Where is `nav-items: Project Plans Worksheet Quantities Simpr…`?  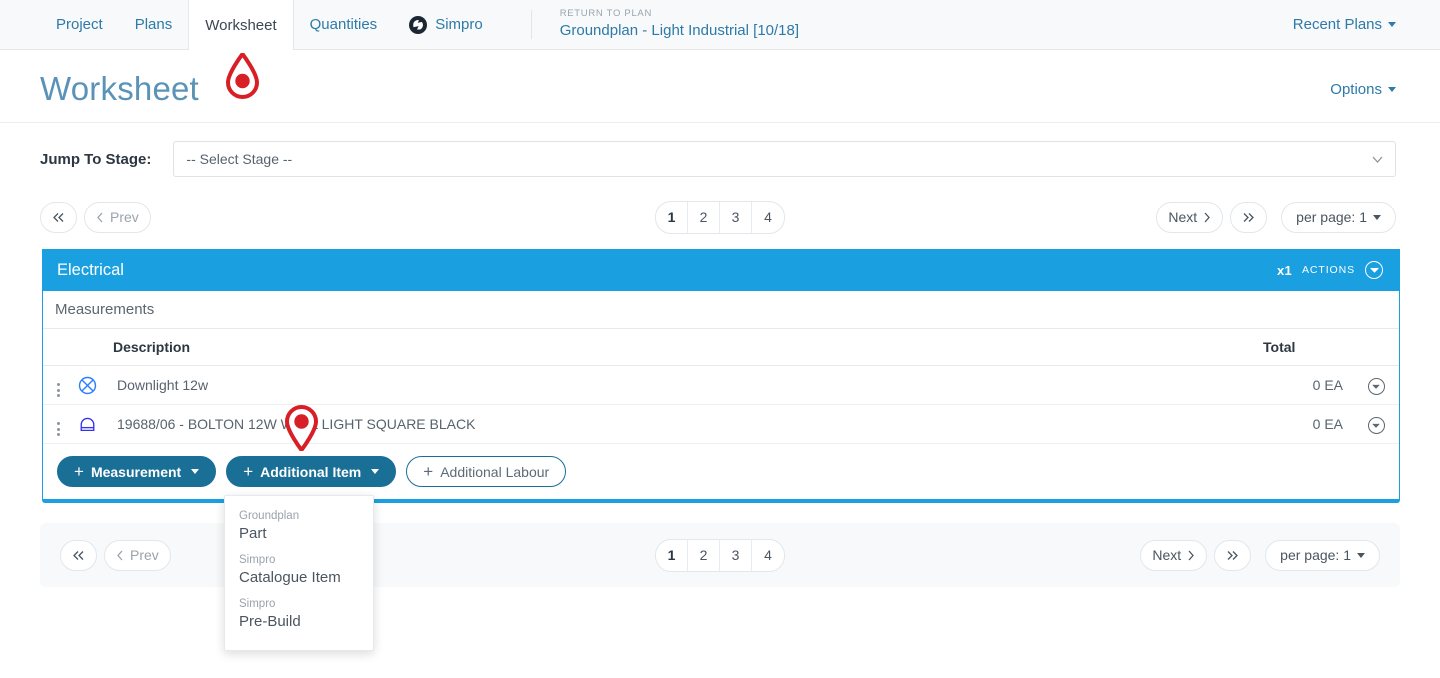 nav-items: Project Plans Worksheet Quantities Simpr… is located at coordinates (269, 25).